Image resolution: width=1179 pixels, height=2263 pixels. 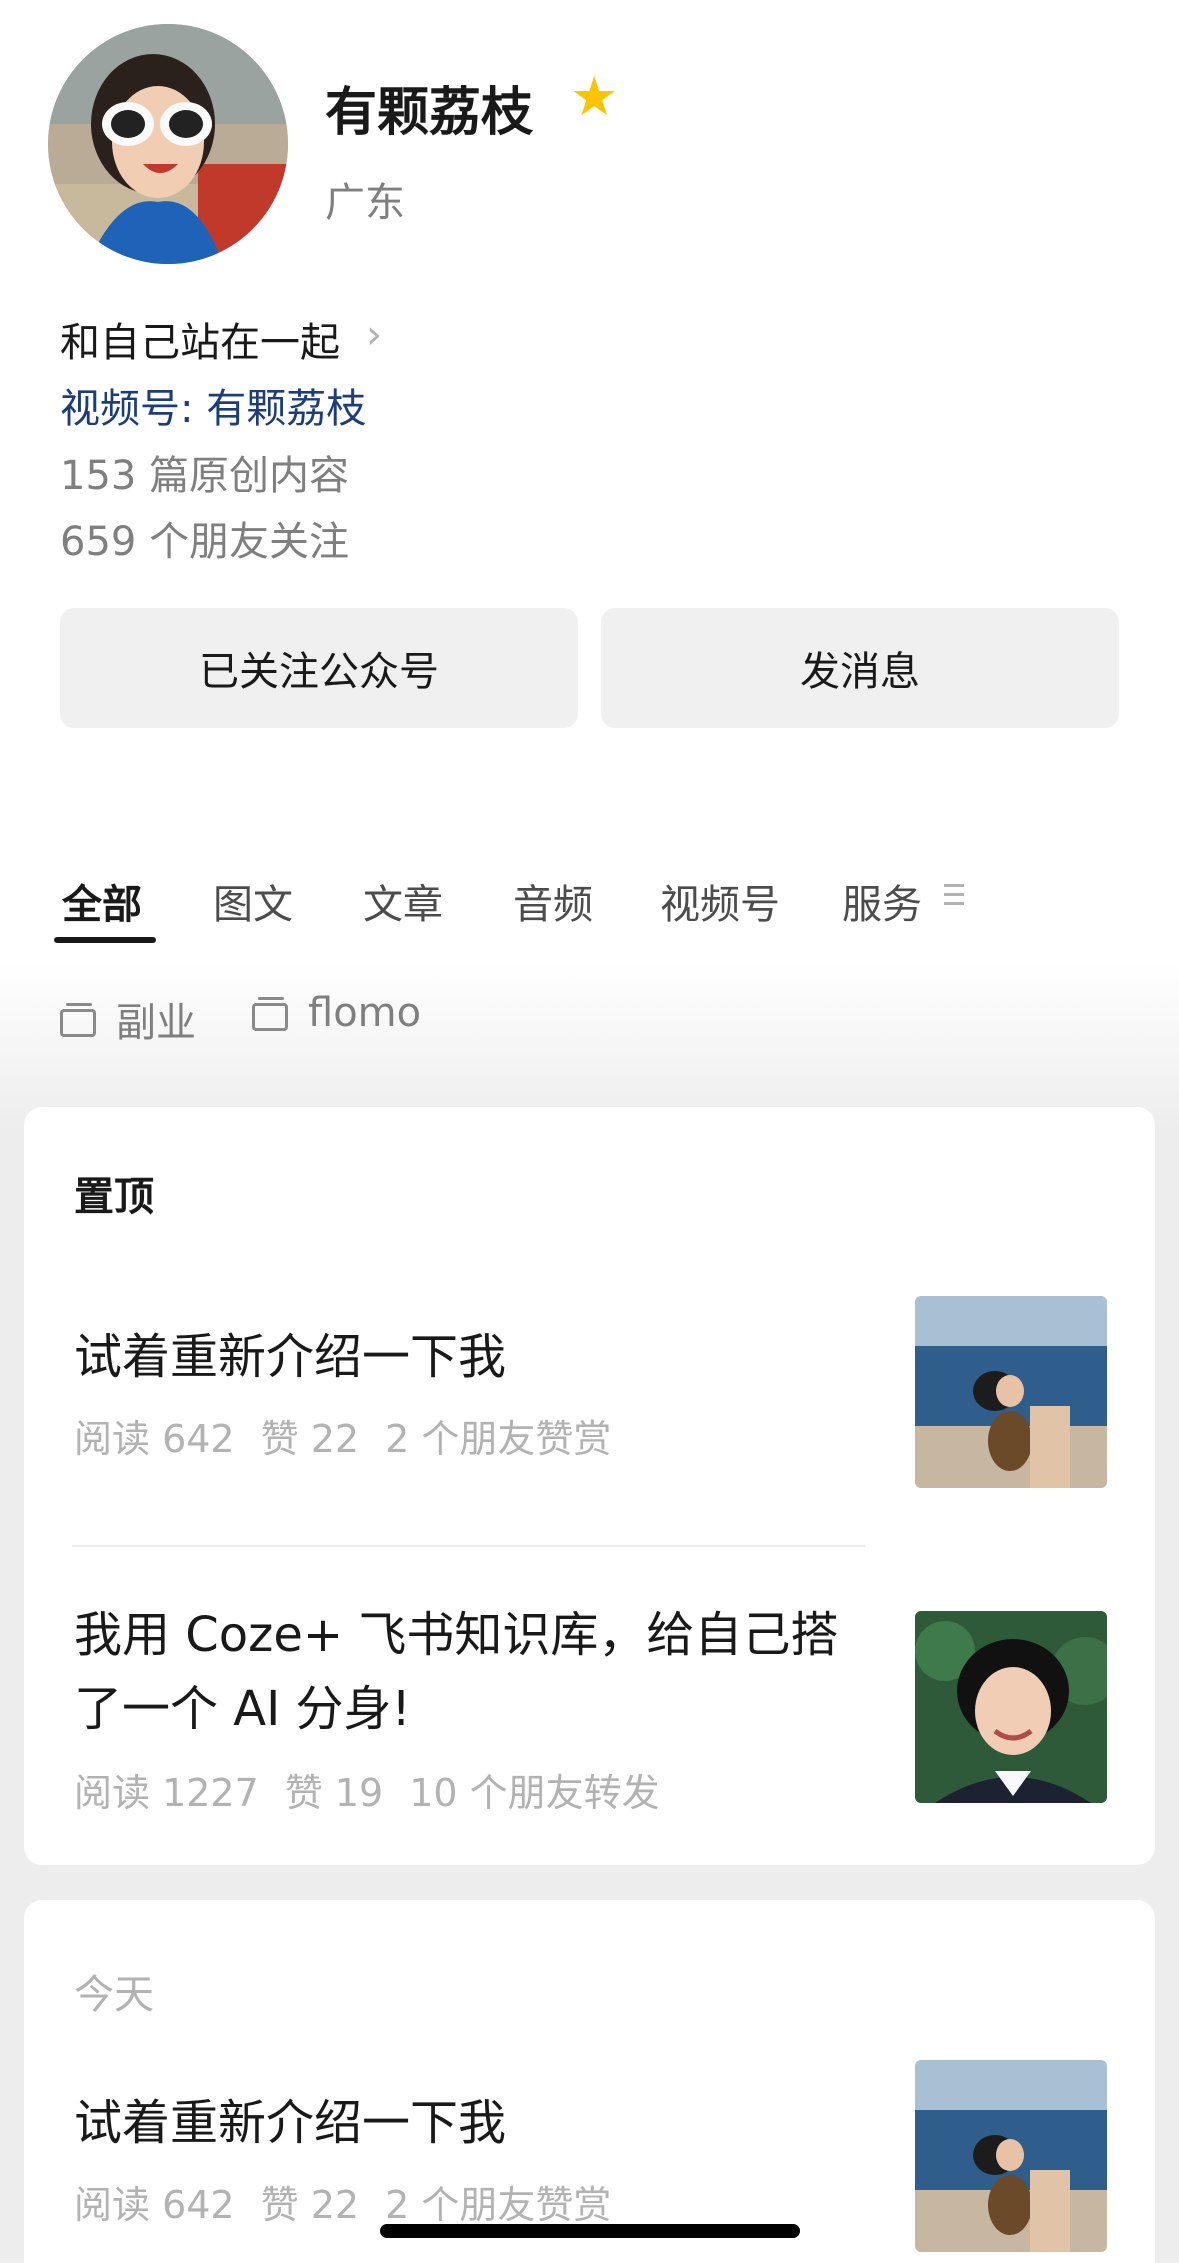 What do you see at coordinates (720, 901) in the screenshot?
I see `tab-channels: 视频号` at bounding box center [720, 901].